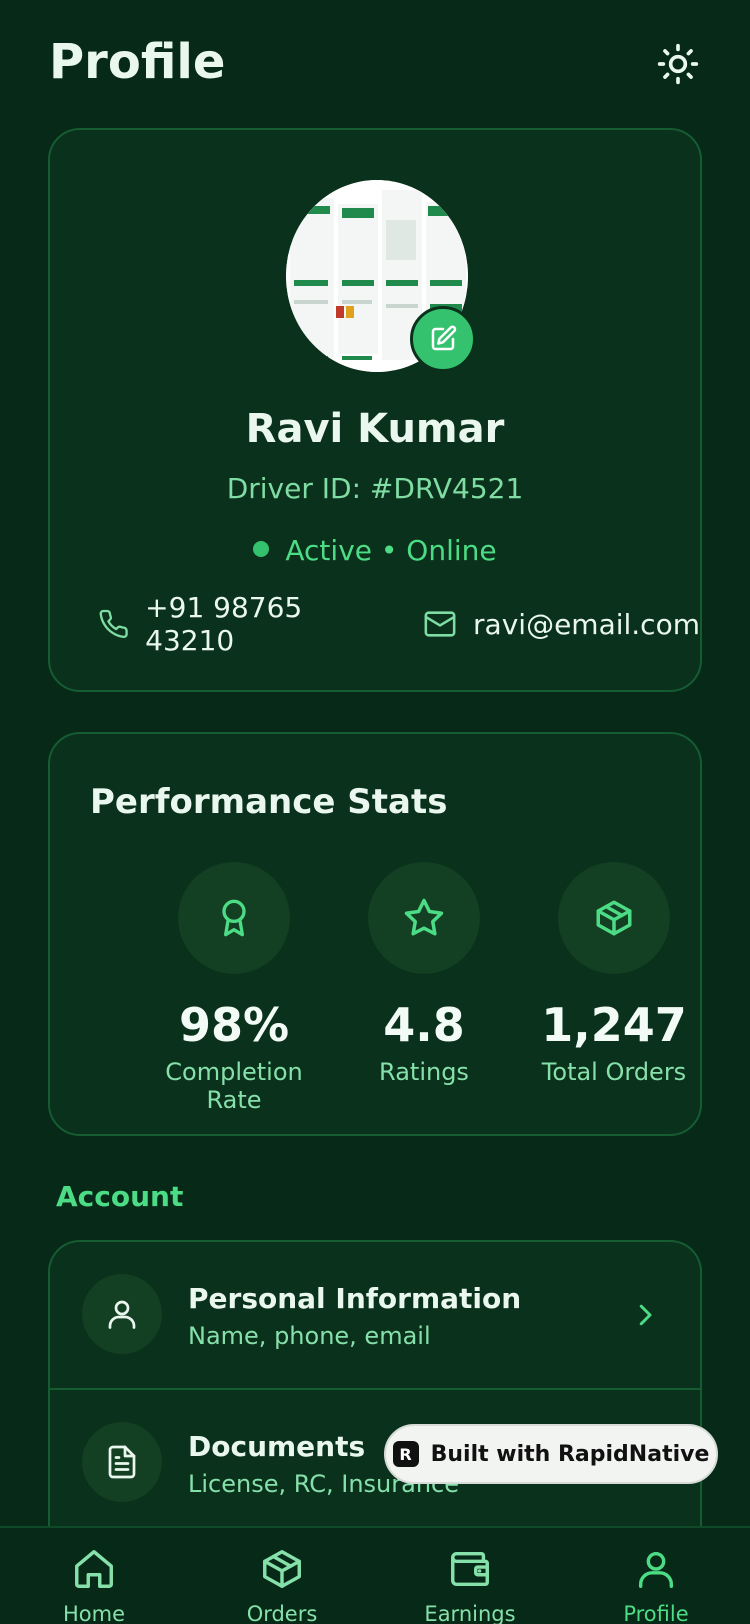 Image resolution: width=750 pixels, height=1624 pixels. What do you see at coordinates (614, 1025) in the screenshot?
I see `stat-value: 1,247` at bounding box center [614, 1025].